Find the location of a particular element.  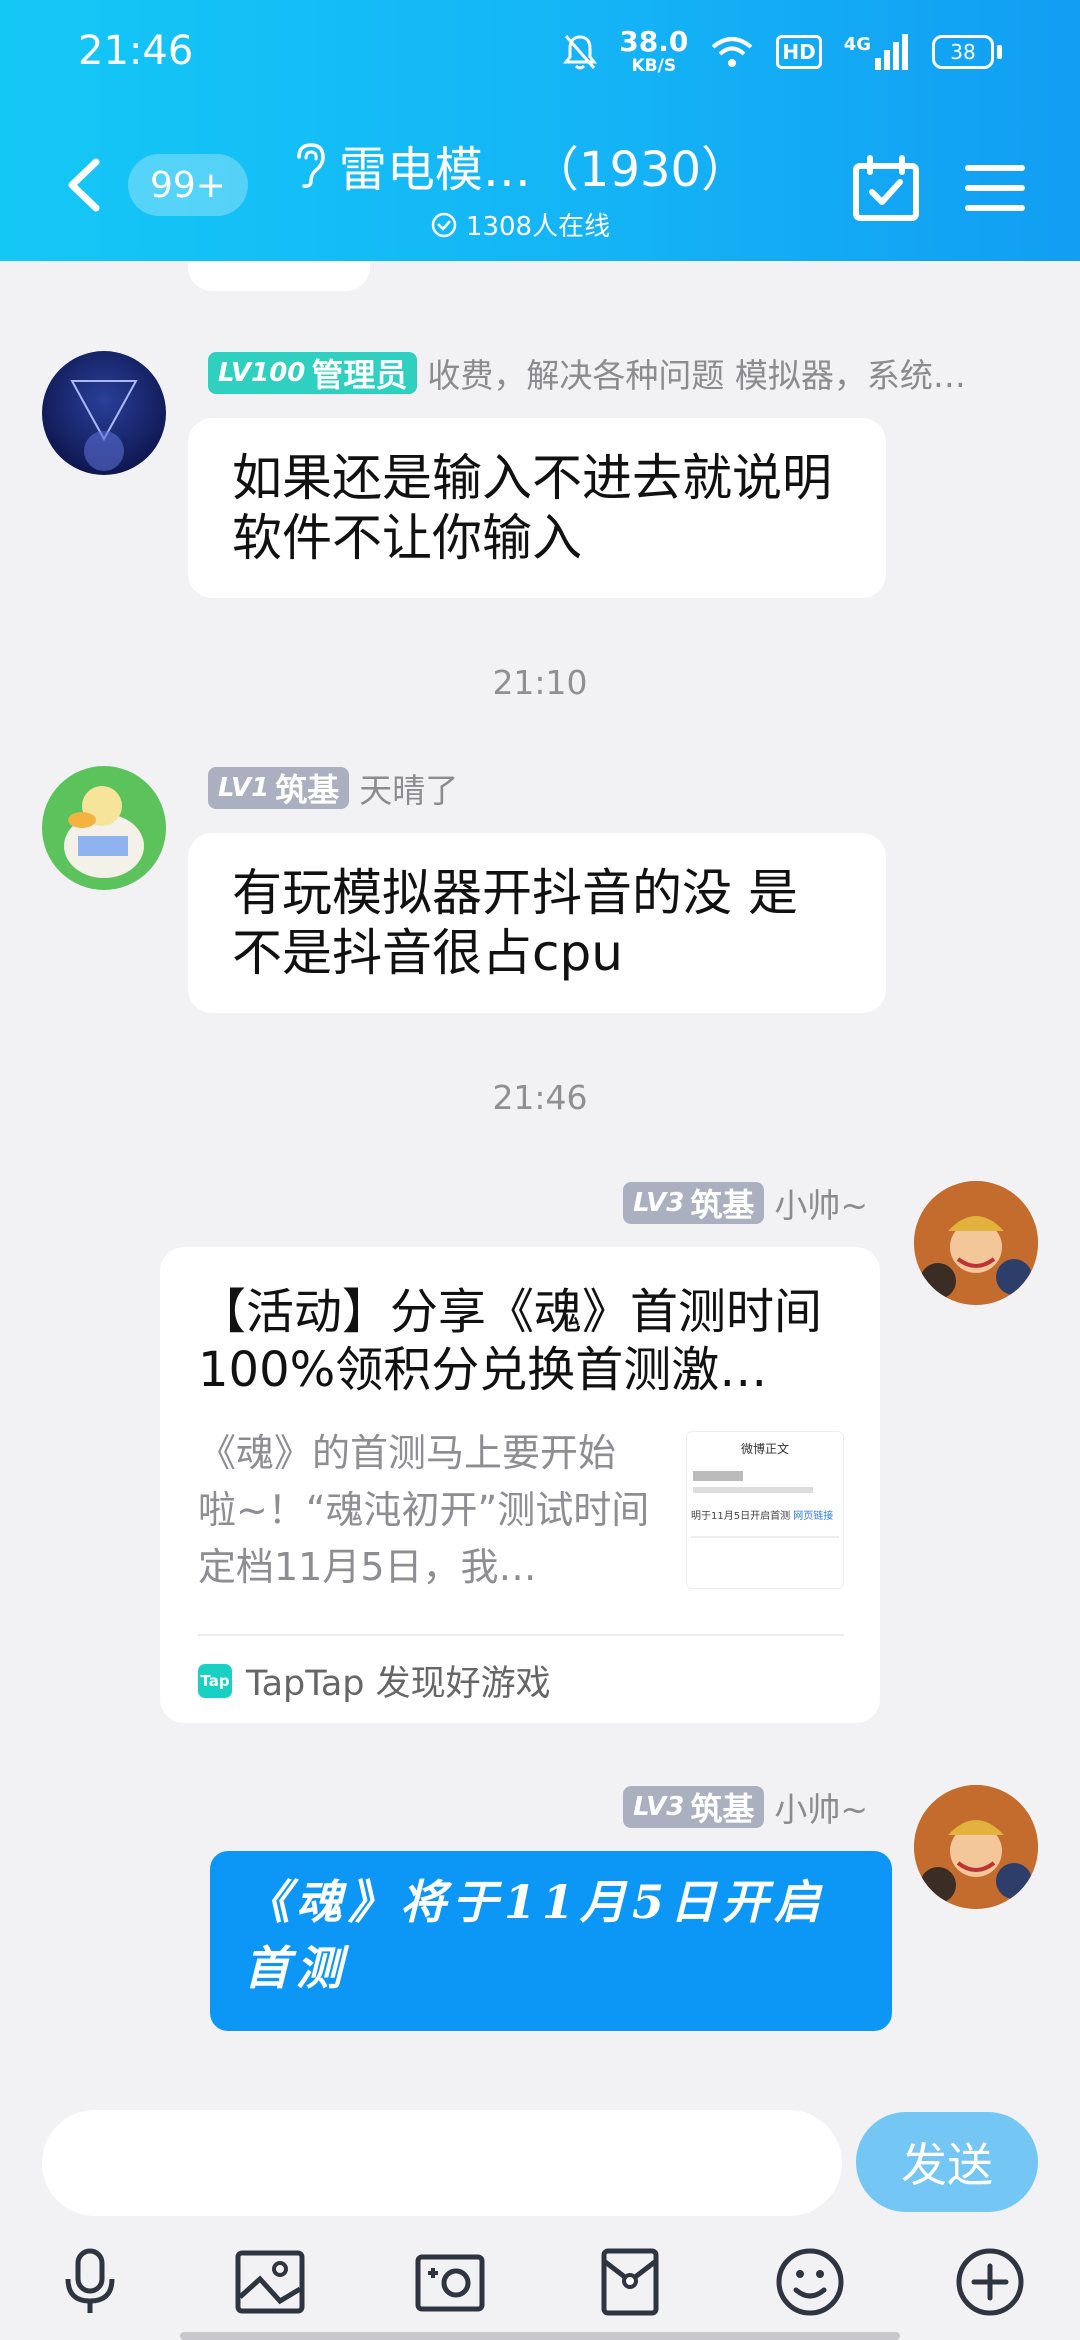

timestamp: 21:46 is located at coordinates (540, 1097).